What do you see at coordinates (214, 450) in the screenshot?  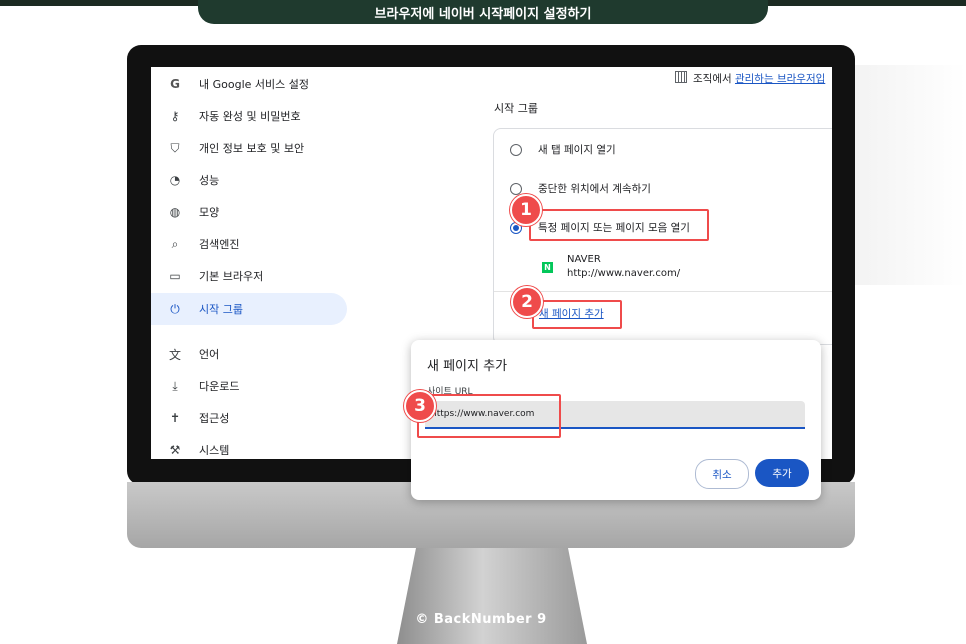 I see `sidebar-item-label: 시스템` at bounding box center [214, 450].